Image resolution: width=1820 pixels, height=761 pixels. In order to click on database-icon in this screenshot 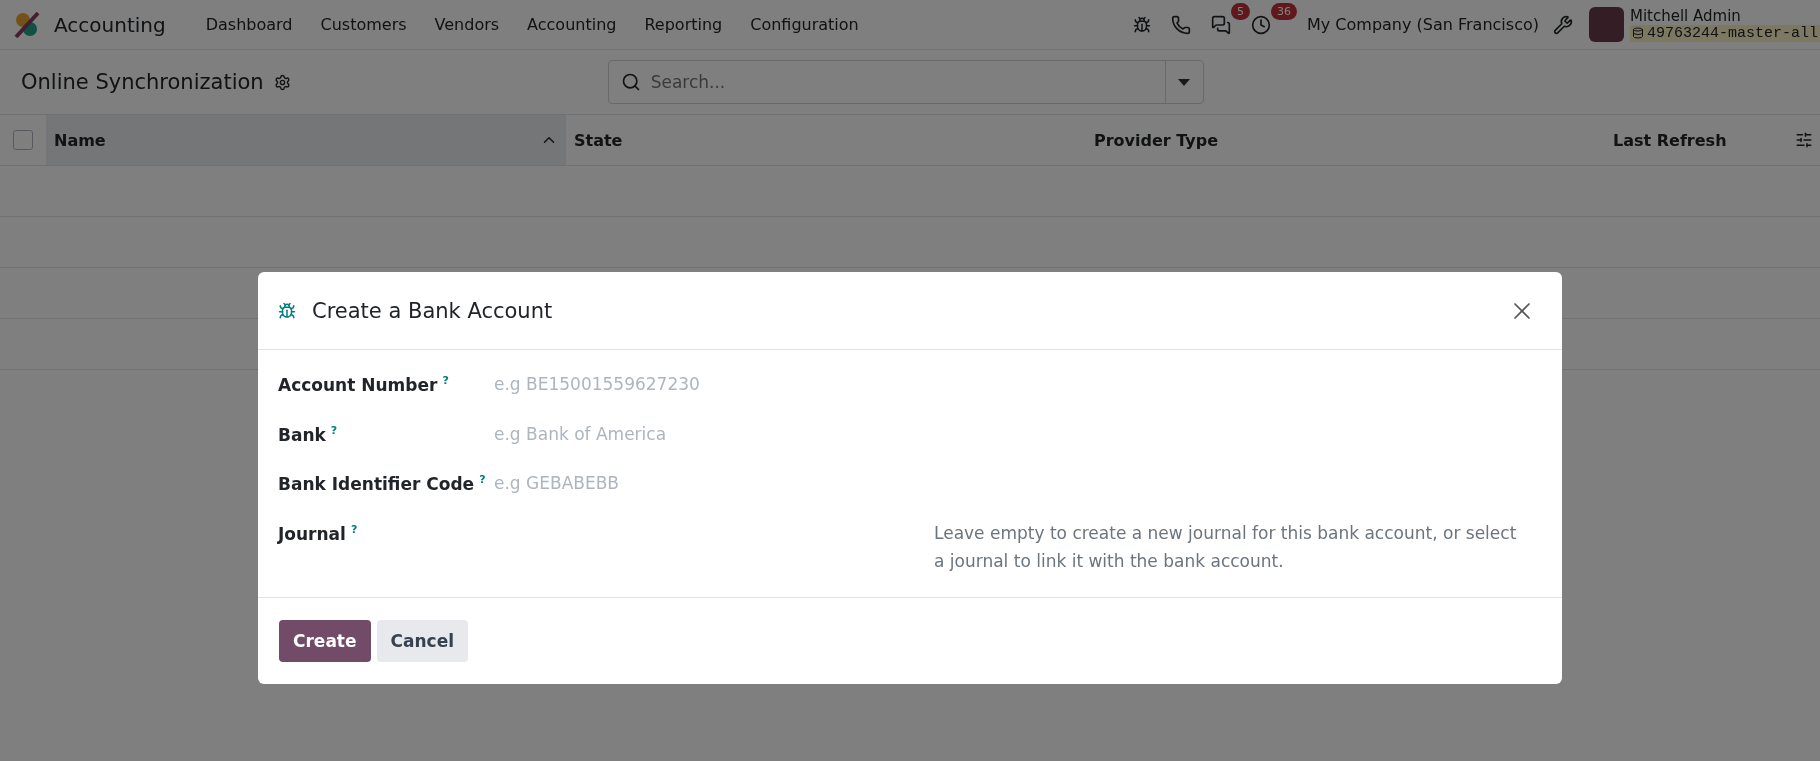, I will do `click(1637, 33)`.